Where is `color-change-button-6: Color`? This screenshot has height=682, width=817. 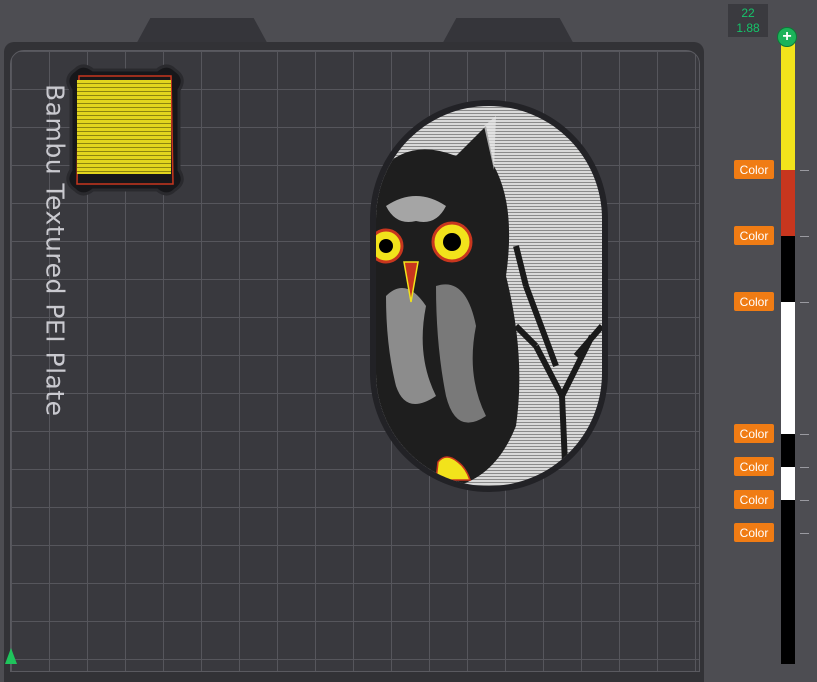
color-change-button-6: Color is located at coordinates (754, 499).